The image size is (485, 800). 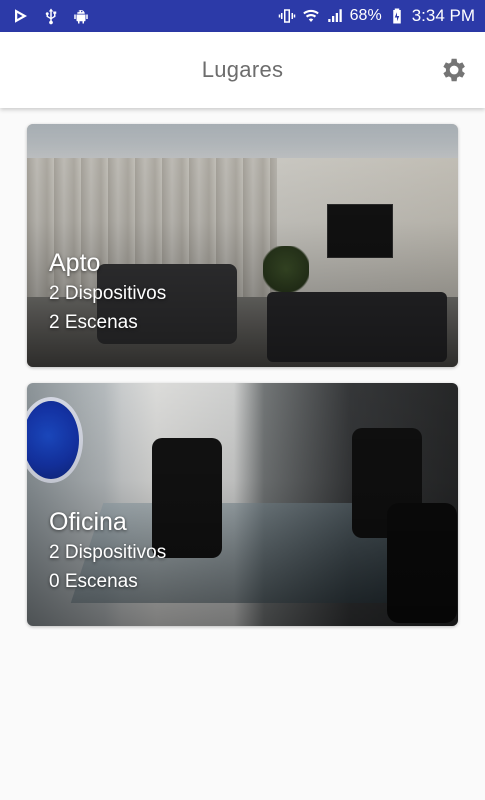 I want to click on battery-charging-icon, so click(x=397, y=16).